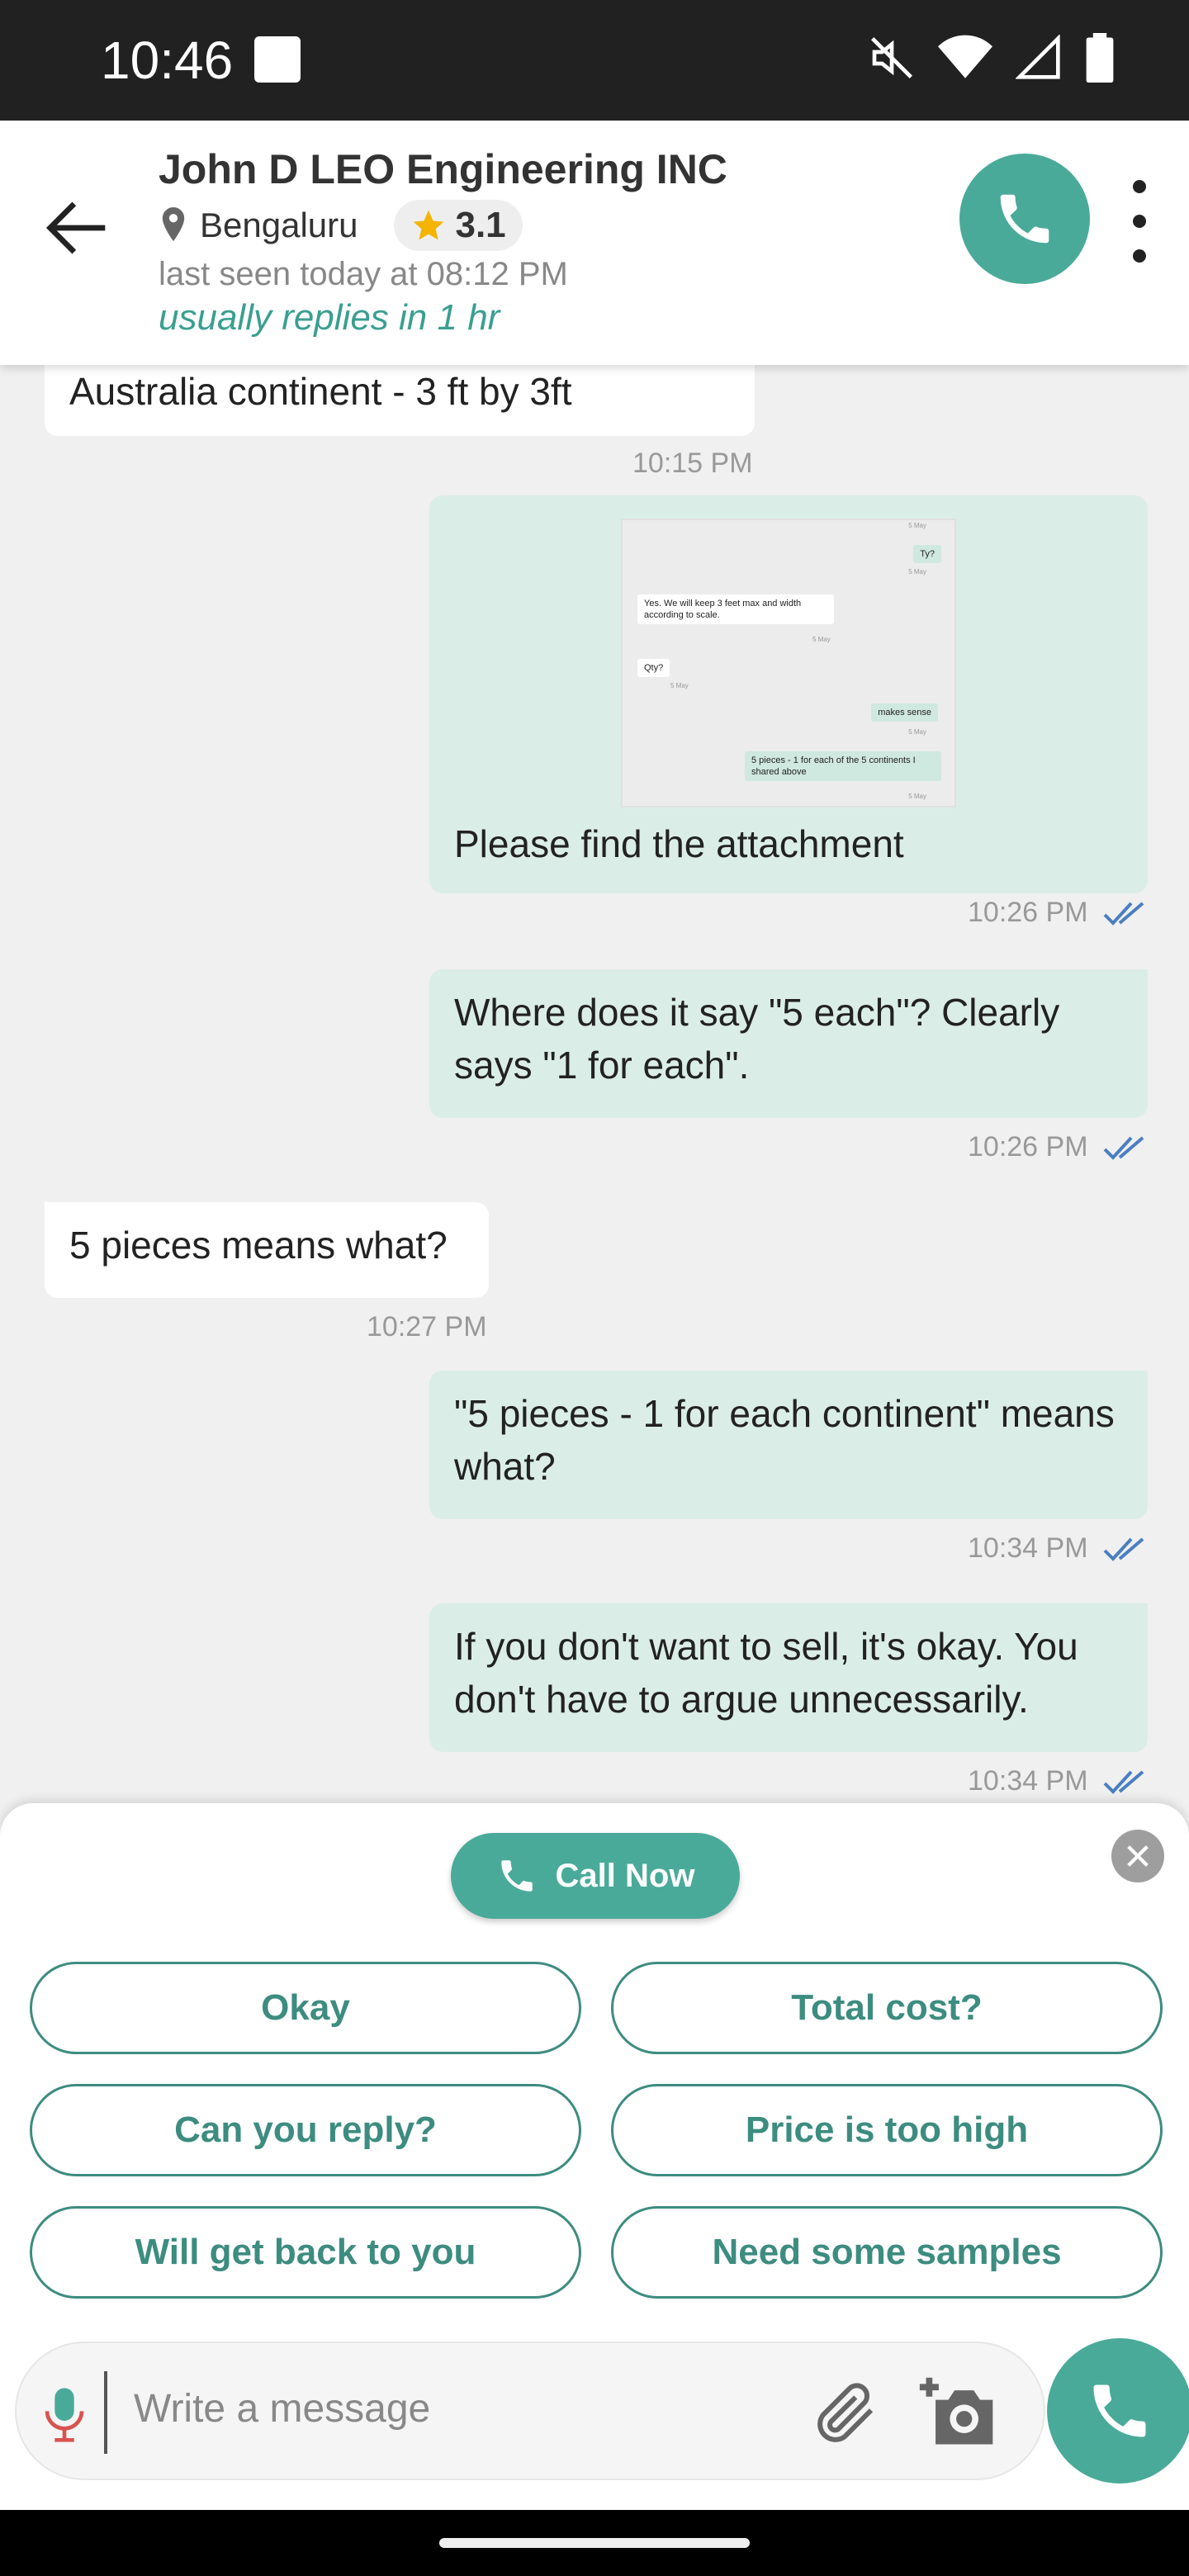  Describe the element at coordinates (282, 2409) in the screenshot. I see `message-input: Write a message` at that location.